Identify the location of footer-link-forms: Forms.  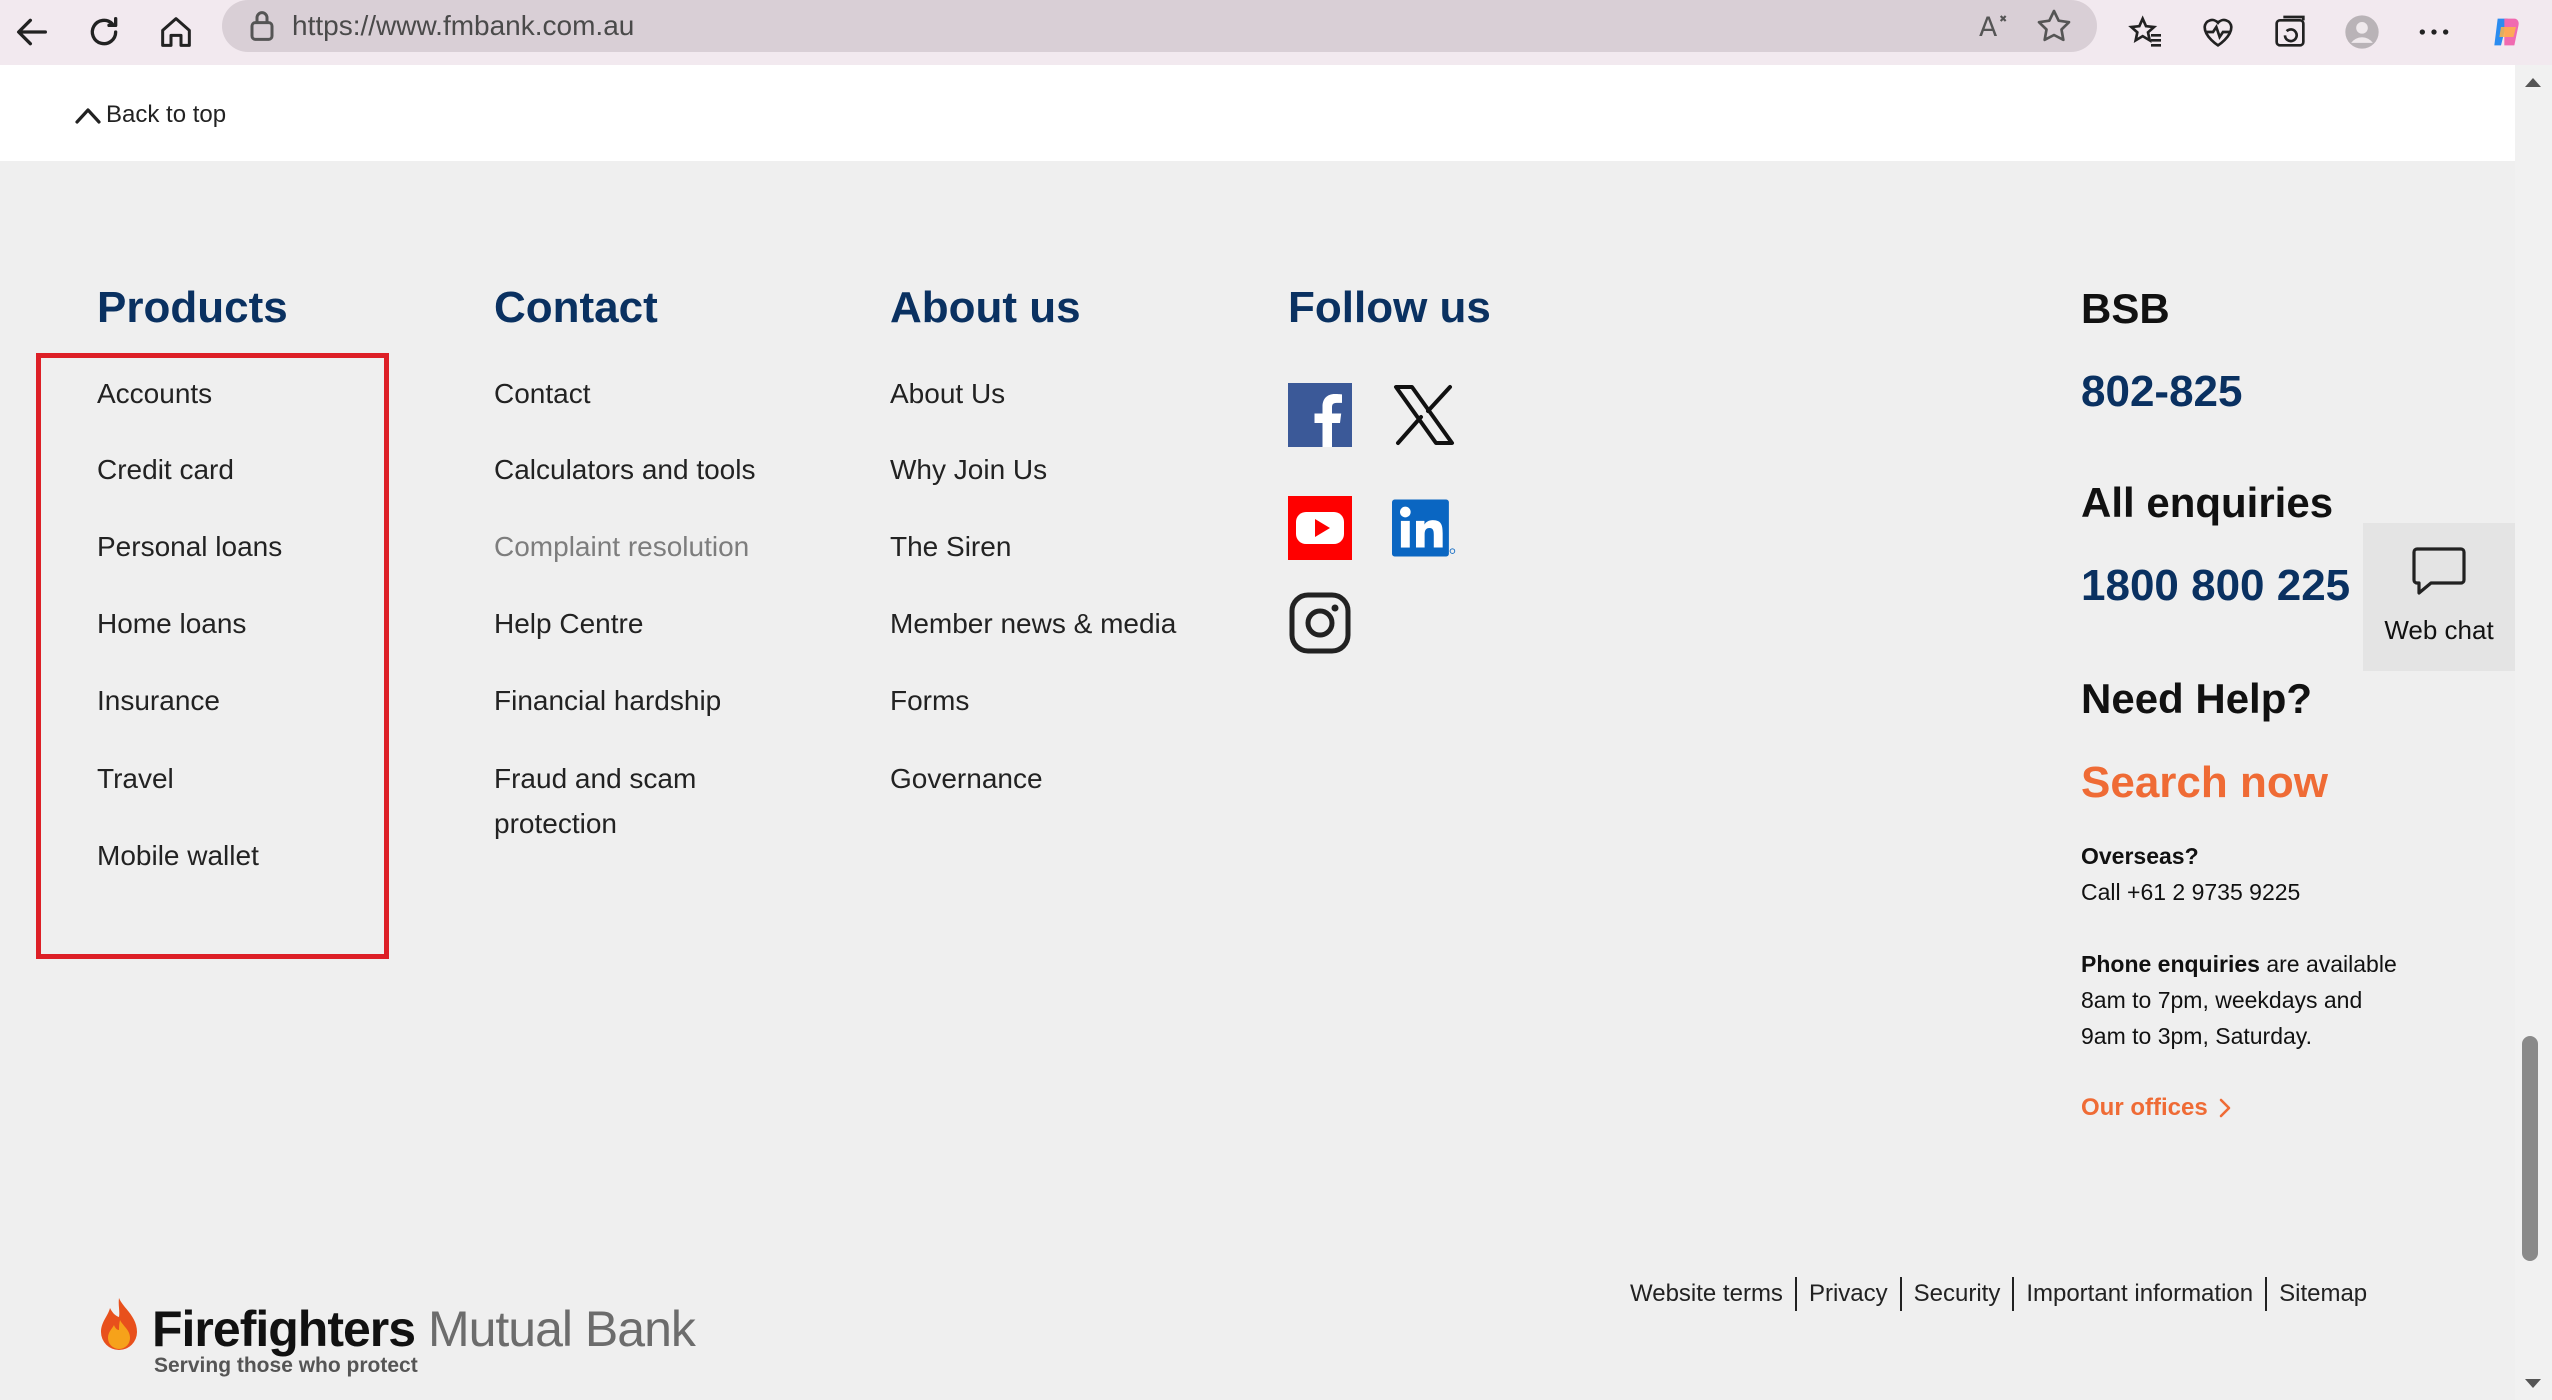
(929, 701).